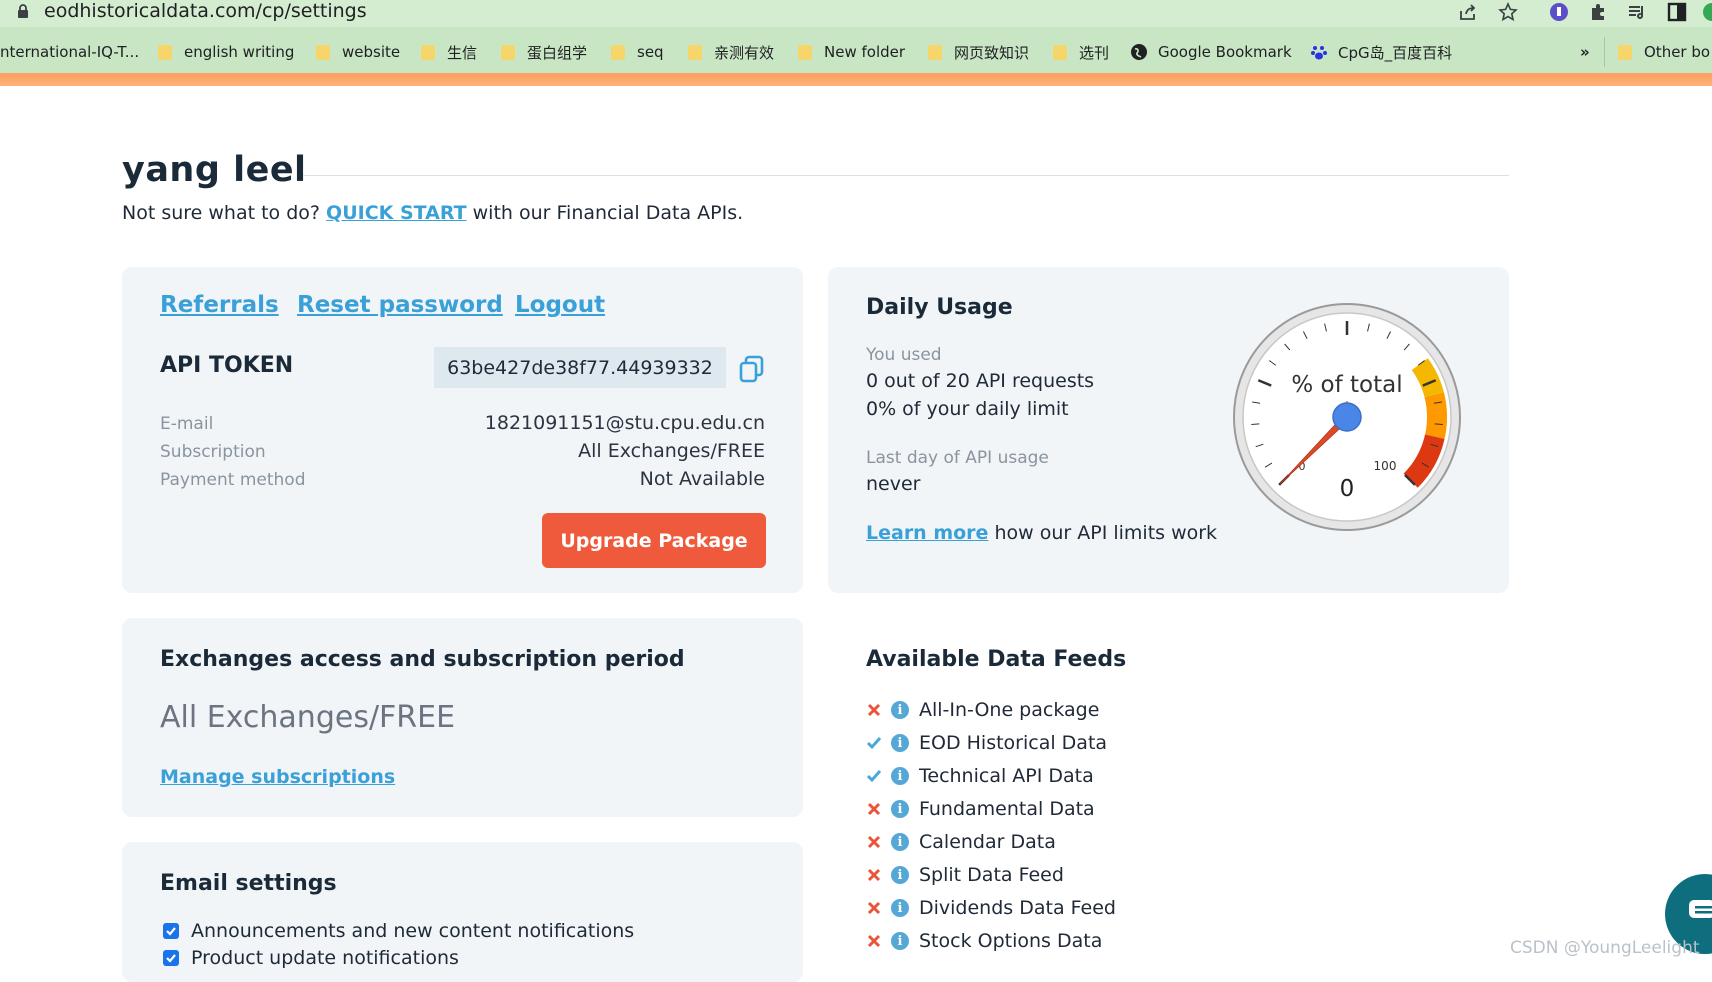 Image resolution: width=1712 pixels, height=982 pixels. I want to click on bookmark-item: New folder, so click(851, 52).